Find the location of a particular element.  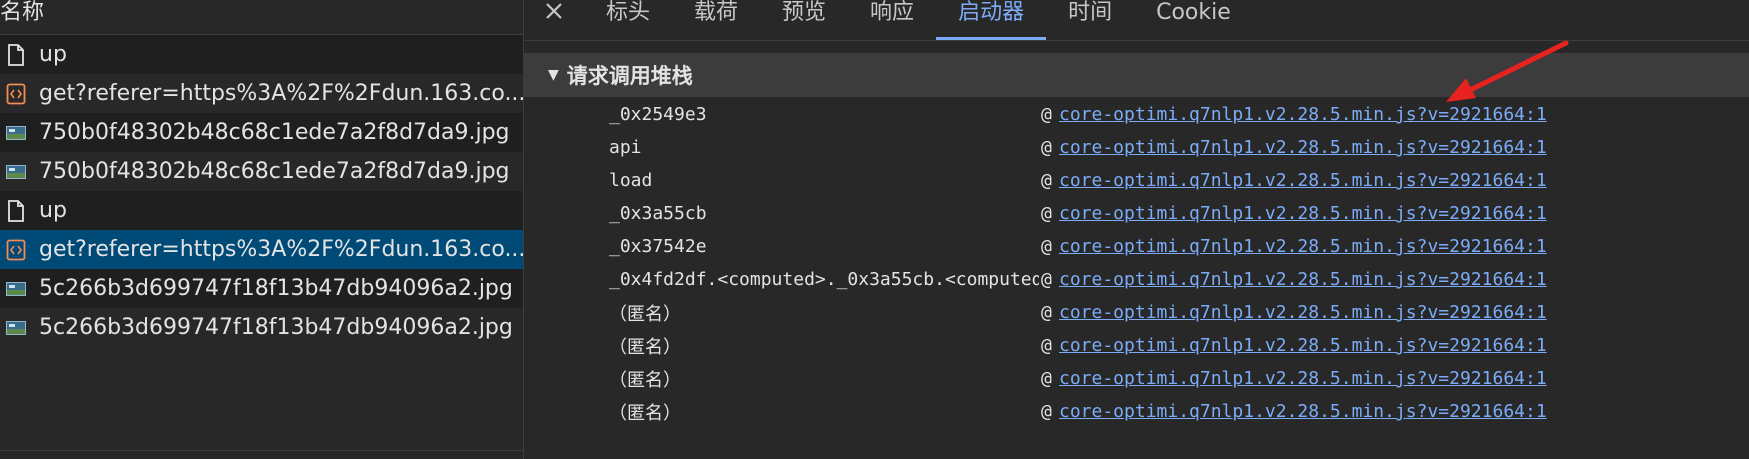

tab-list: 标头 载荷 预览 响应 启动器 时间 Cookie is located at coordinates (918, 20).